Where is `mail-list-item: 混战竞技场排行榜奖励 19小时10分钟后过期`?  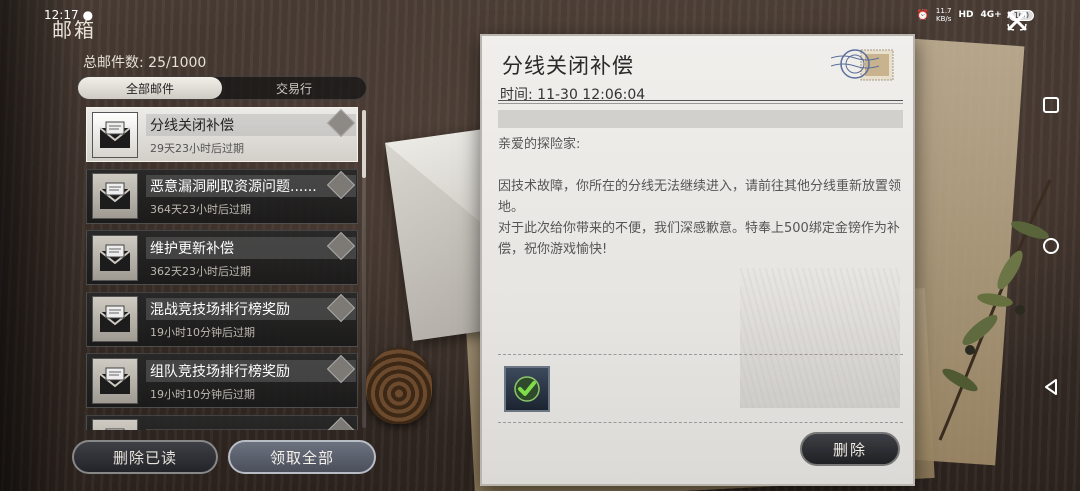
mail-list-item: 混战竞技场排行榜奖励 19小时10分钟后过期 is located at coordinates (222, 319).